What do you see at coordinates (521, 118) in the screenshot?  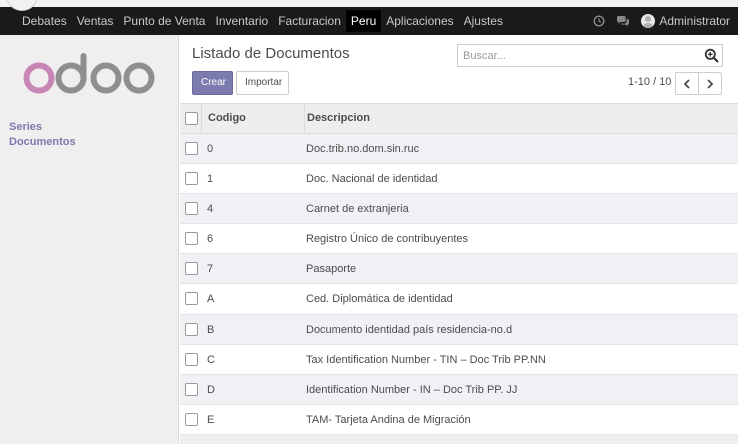 I see `column-header-descripcion: Descripcion` at bounding box center [521, 118].